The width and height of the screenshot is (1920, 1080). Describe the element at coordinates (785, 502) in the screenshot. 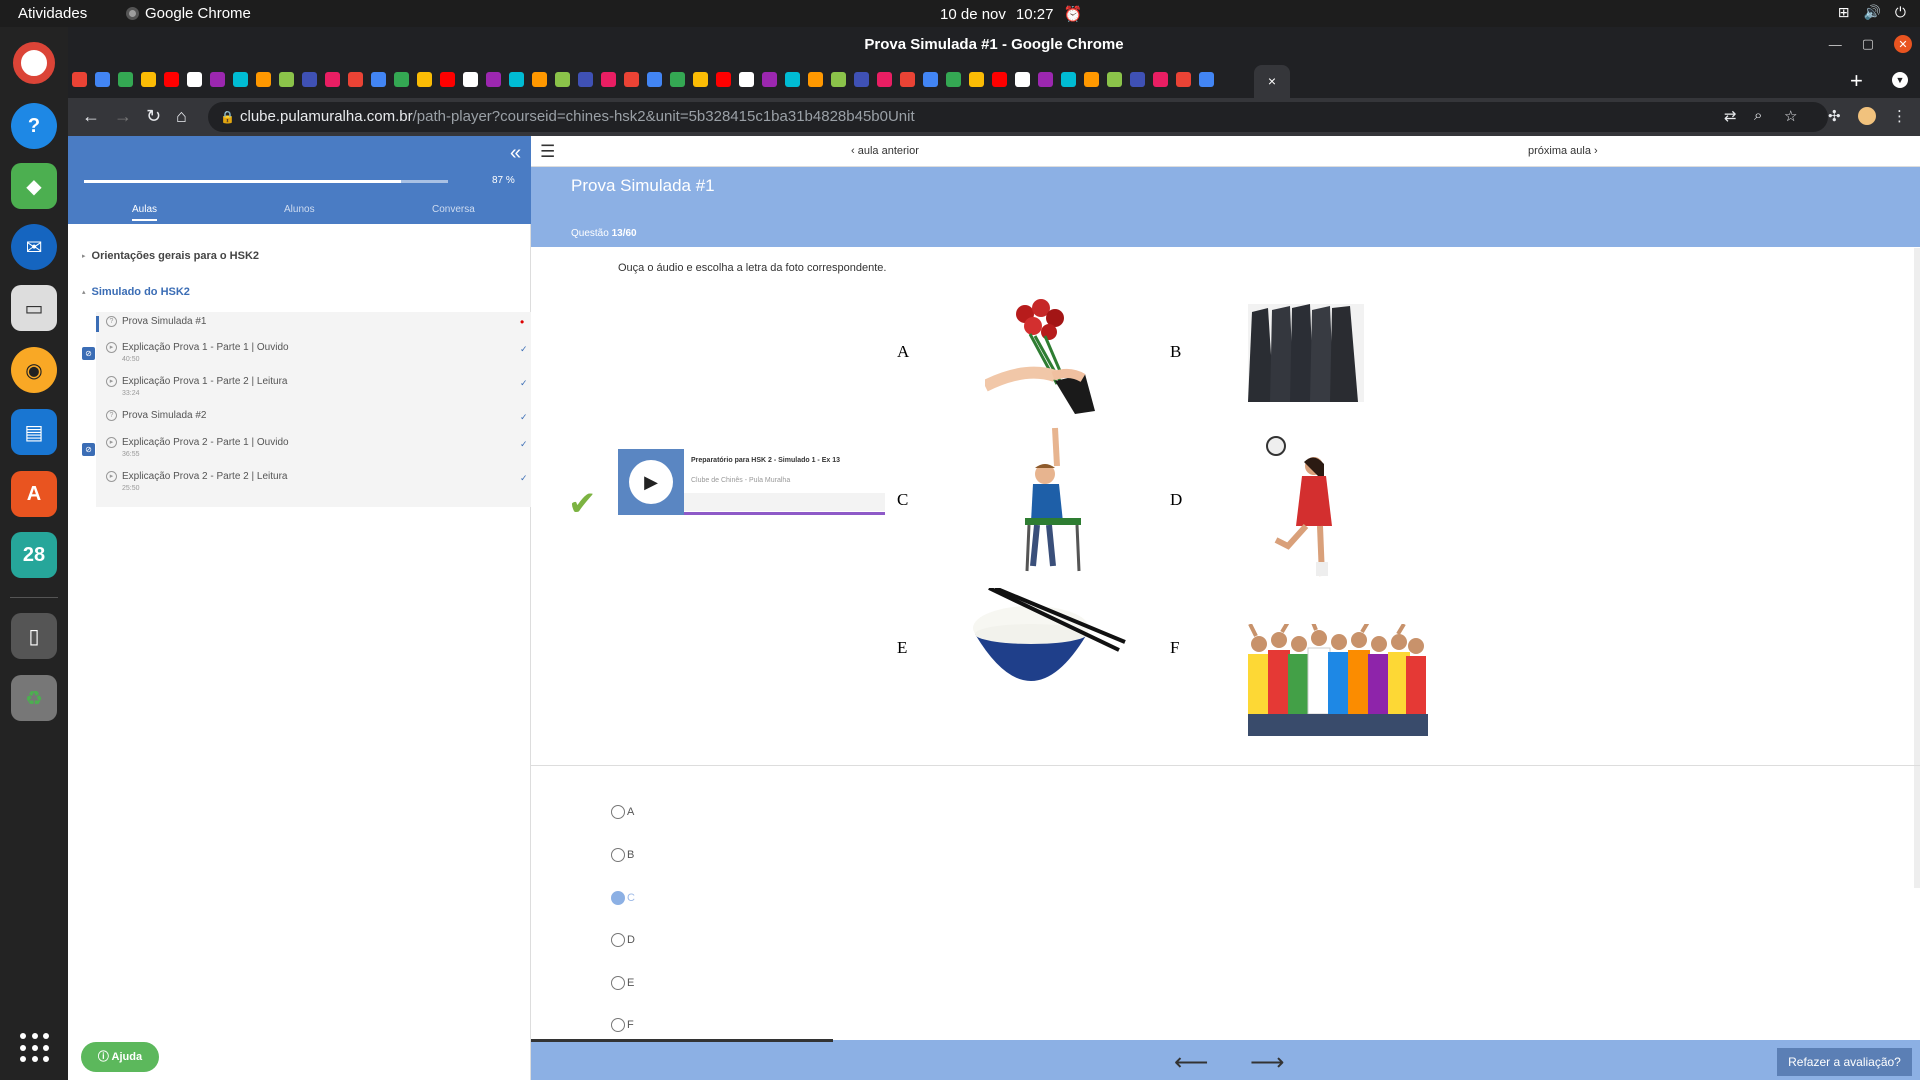

I see `audio-waveform` at that location.